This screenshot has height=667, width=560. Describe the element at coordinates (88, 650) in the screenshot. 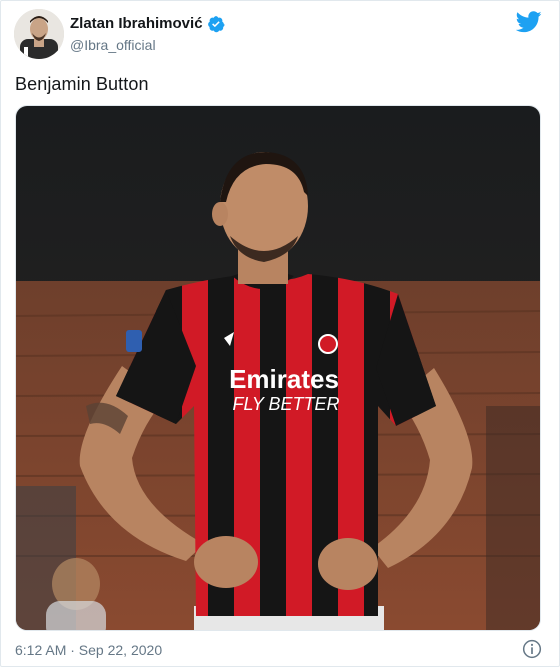

I see `tweet-timestamp: 6:12 AM · Sep 22, 2020` at that location.